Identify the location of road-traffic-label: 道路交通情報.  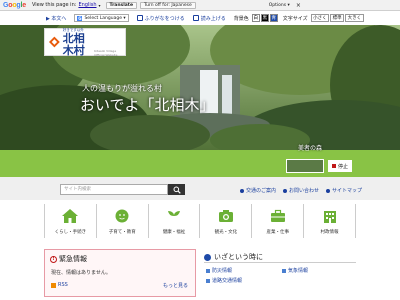
(227, 281).